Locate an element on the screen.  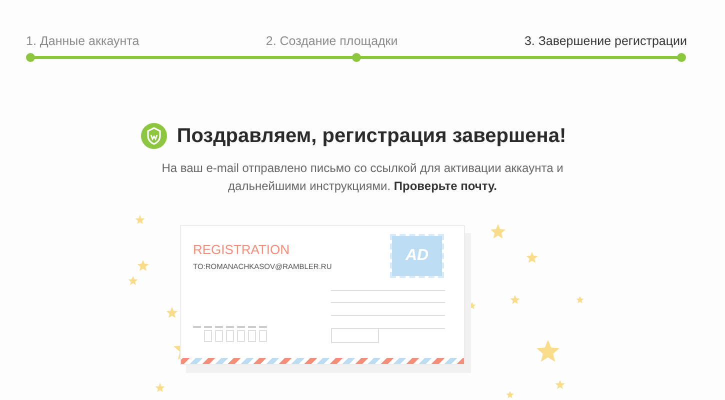
step-label: 1. Данные аккаунта is located at coordinates (83, 41).